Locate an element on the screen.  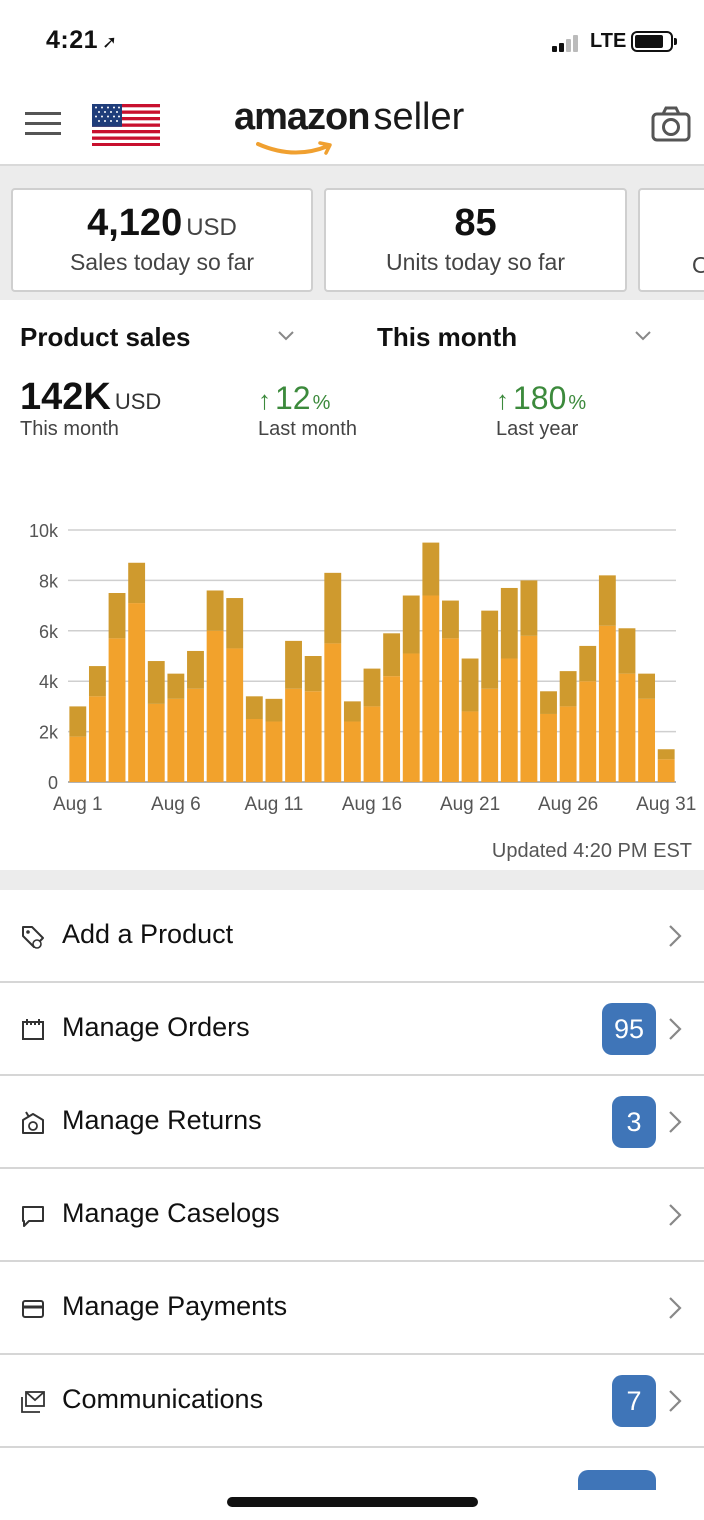
x-tick-label: Aug 31 is located at coordinates (666, 804).